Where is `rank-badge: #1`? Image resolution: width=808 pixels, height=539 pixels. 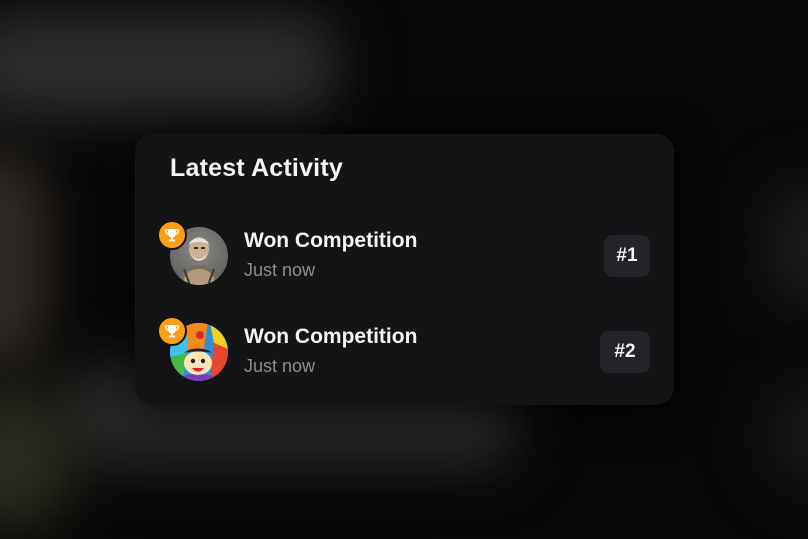 rank-badge: #1 is located at coordinates (627, 256).